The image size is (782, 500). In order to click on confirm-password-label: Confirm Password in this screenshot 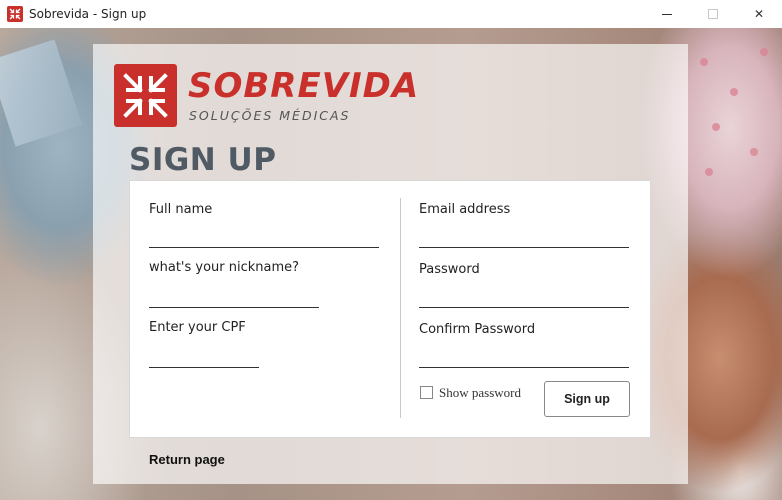, I will do `click(477, 329)`.